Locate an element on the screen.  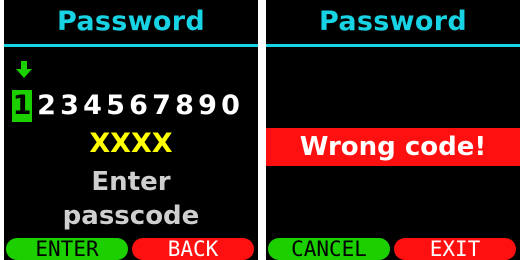
down-arrow-icon is located at coordinates (24, 69).